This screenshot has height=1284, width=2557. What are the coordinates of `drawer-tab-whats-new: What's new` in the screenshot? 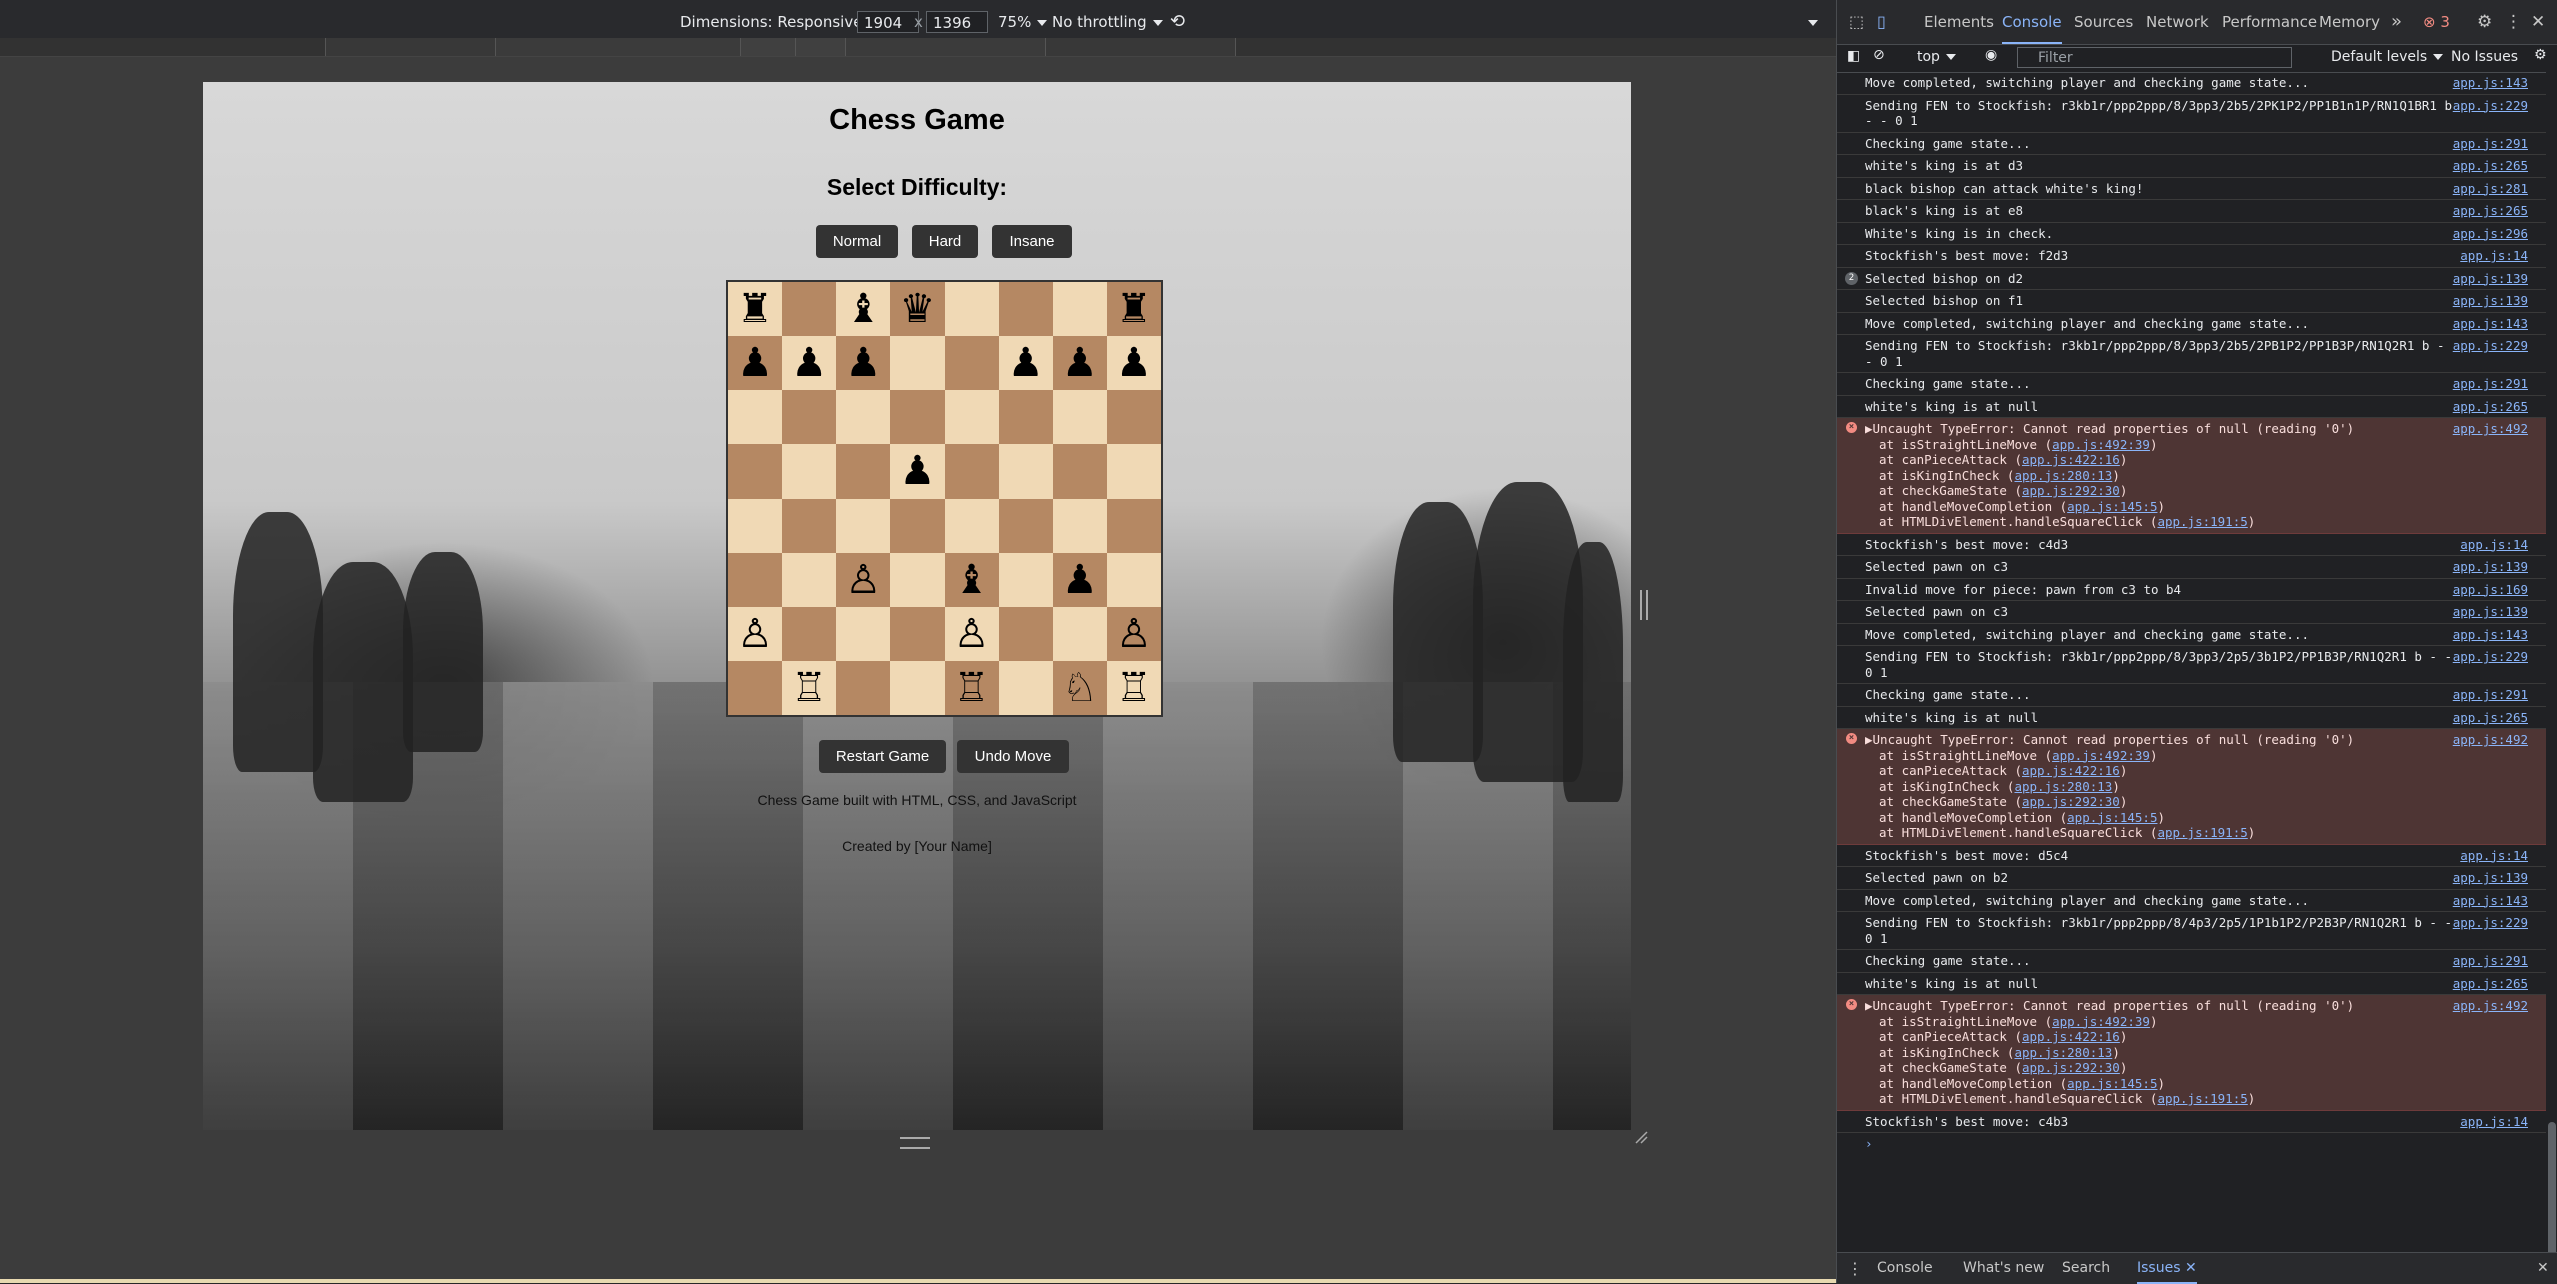 It's located at (2003, 1268).